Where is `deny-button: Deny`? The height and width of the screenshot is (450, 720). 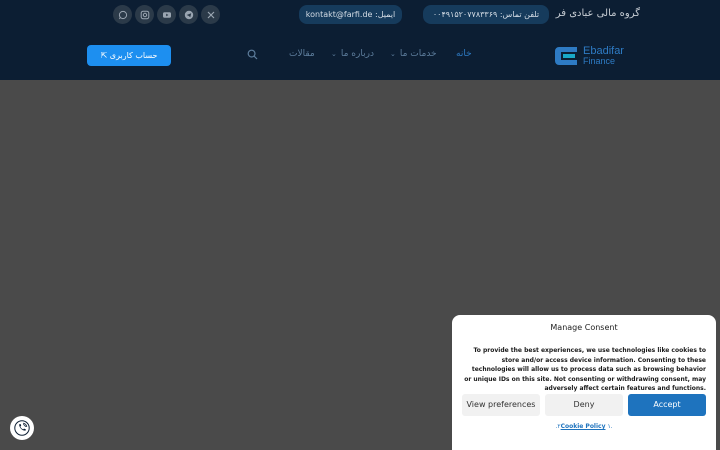
deny-button: Deny is located at coordinates (584, 405).